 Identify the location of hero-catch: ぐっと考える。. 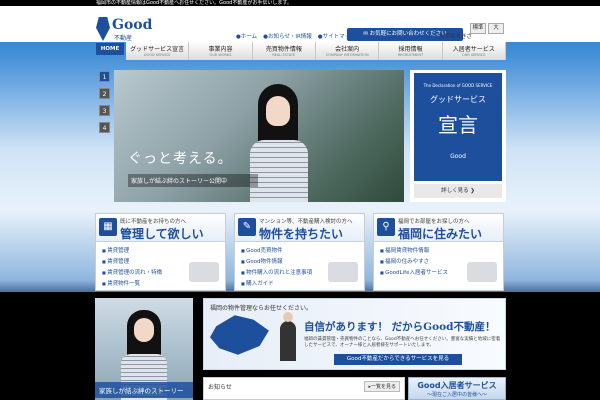
(180, 159).